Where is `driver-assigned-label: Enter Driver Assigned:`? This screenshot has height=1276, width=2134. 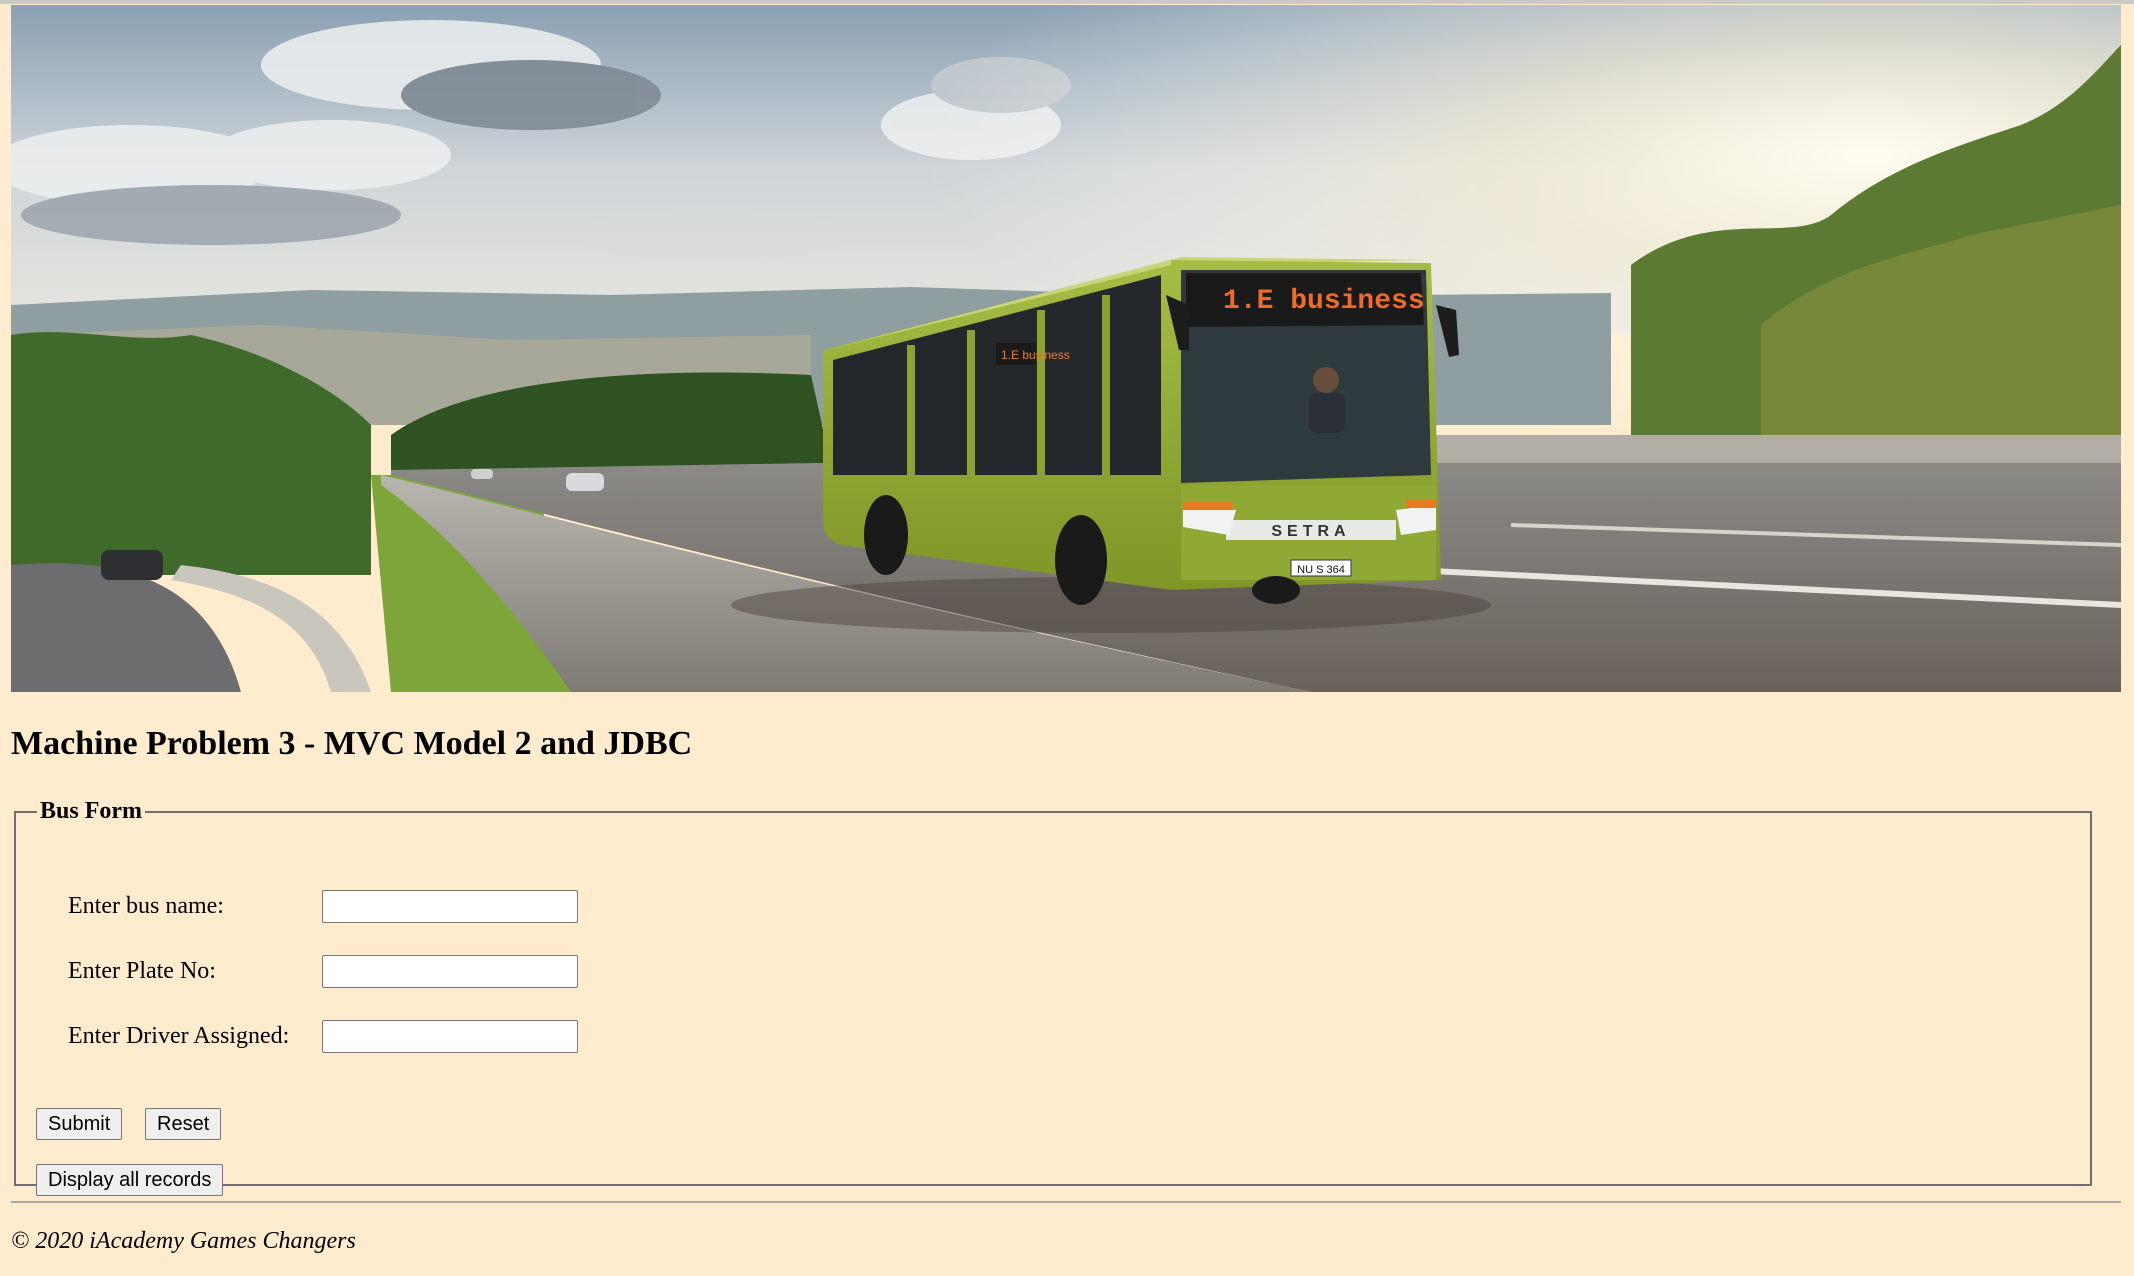
driver-assigned-label: Enter Driver Assigned: is located at coordinates (179, 1036).